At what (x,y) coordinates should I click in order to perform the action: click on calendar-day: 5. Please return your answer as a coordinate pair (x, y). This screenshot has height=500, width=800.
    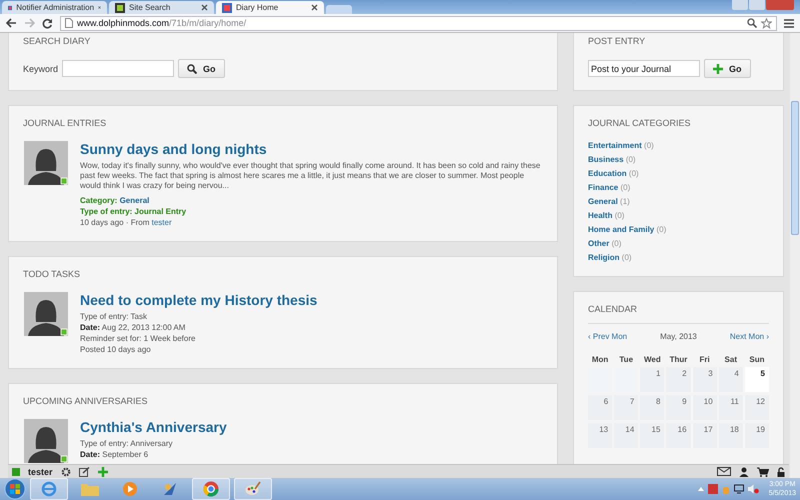
    Looking at the image, I should click on (756, 379).